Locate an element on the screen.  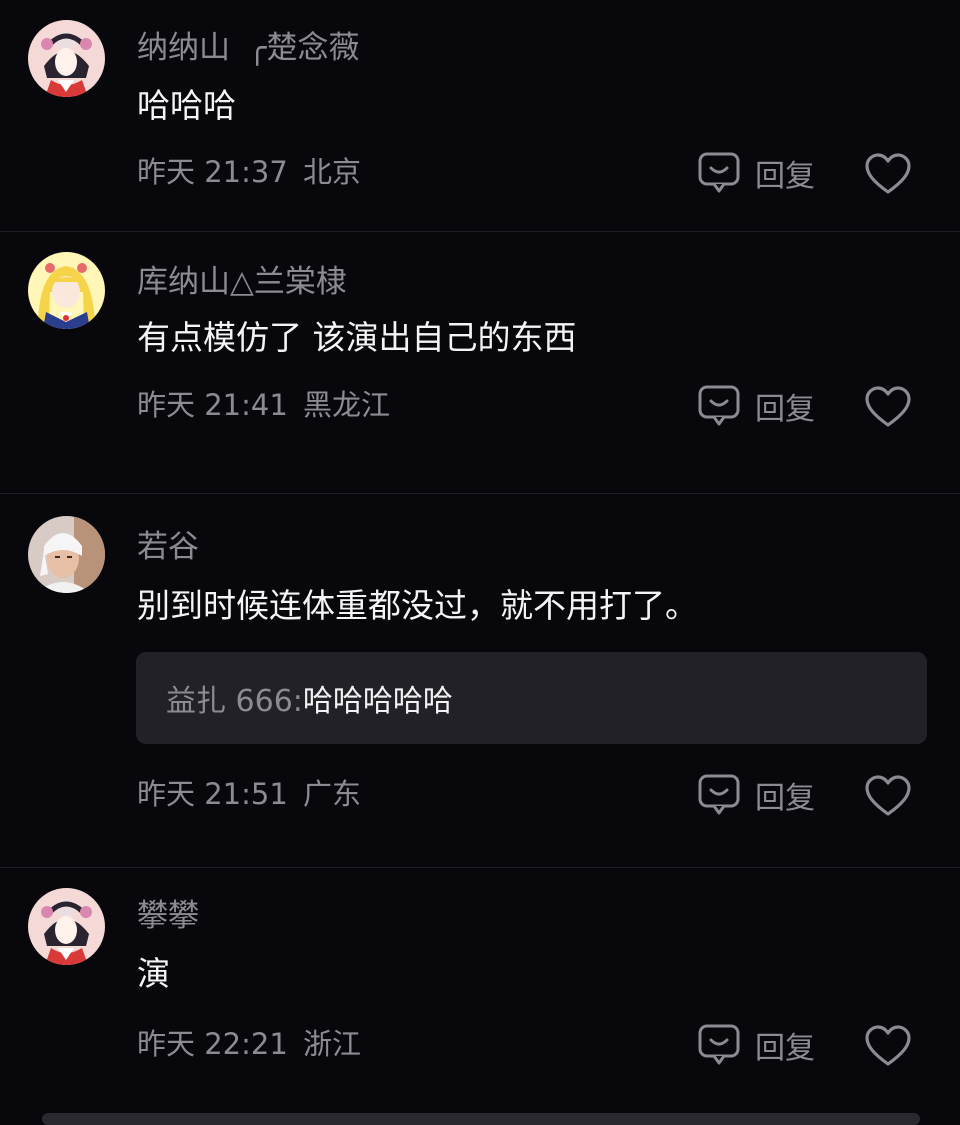
comment-meta: 昨天 21:51 广东 is located at coordinates (249, 794).